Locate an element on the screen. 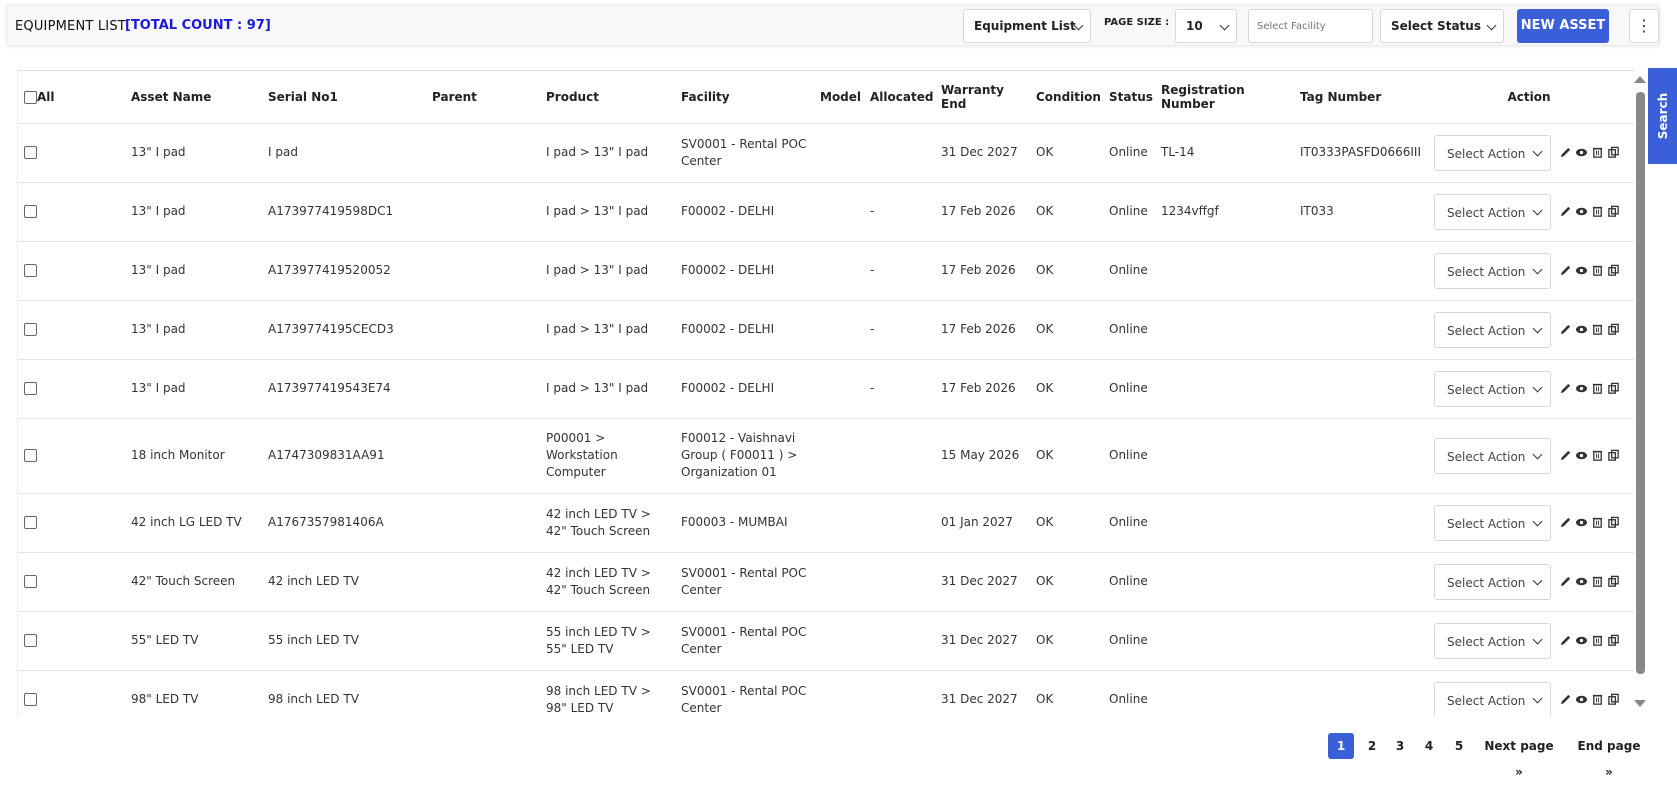 Image resolution: width=1677 pixels, height=785 pixels. table-scrollbar is located at coordinates (1640, 394).